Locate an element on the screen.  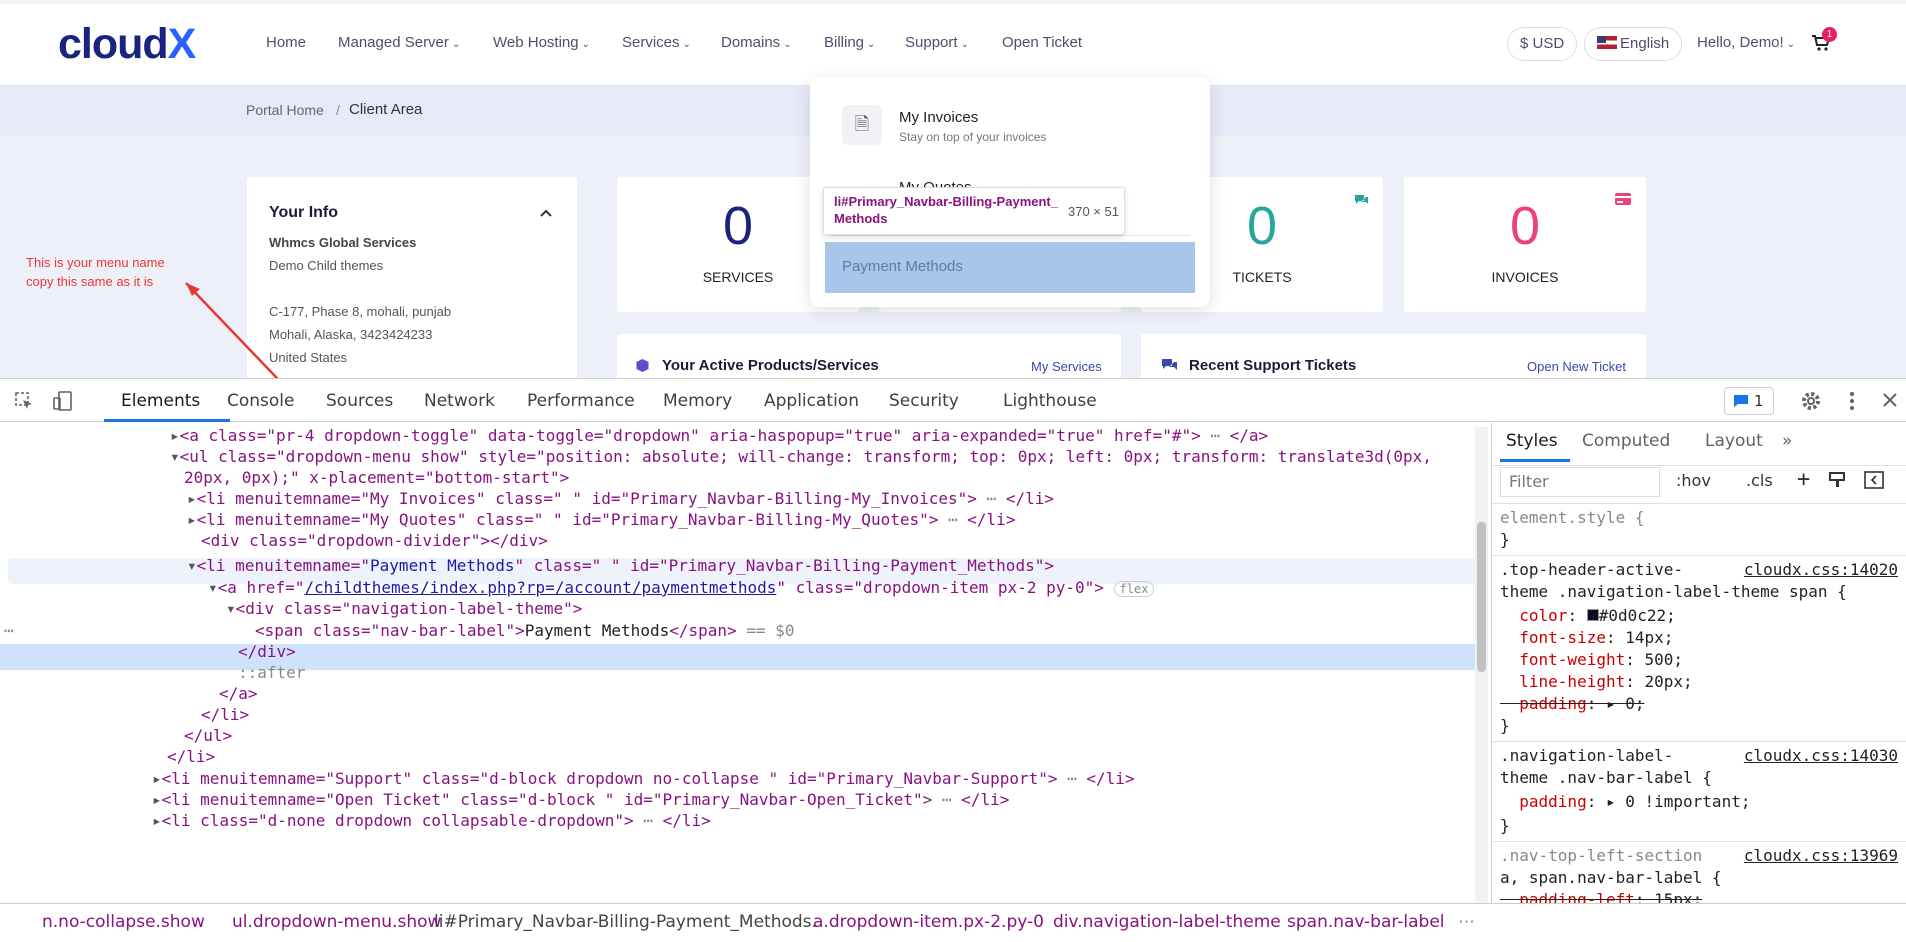
company-name: Whmcs Global Services is located at coordinates (343, 242).